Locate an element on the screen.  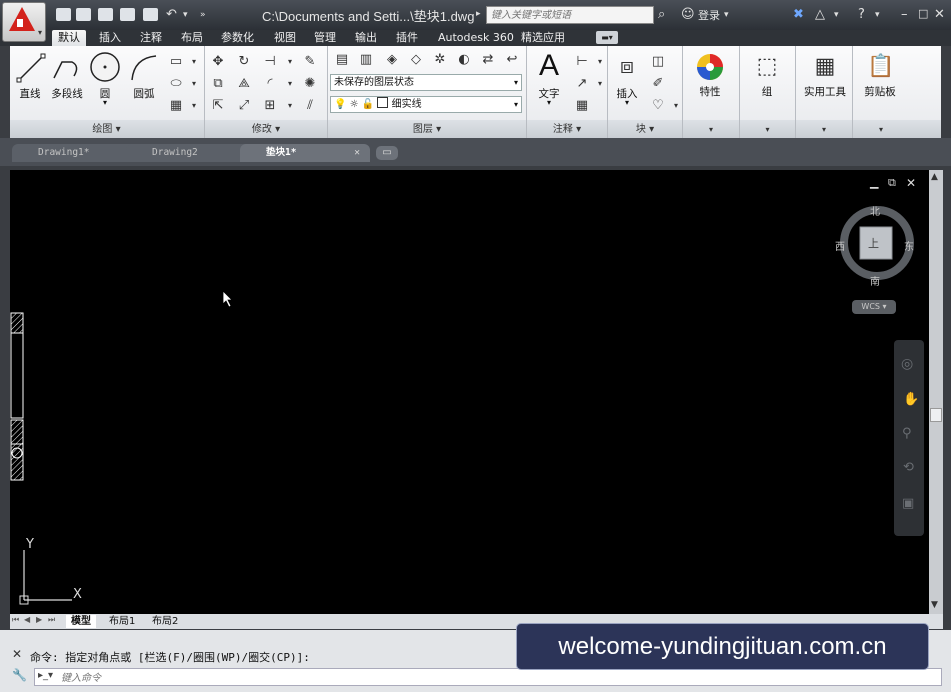
help-dropdown-icon: ▾ is located at coordinates (877, 15).